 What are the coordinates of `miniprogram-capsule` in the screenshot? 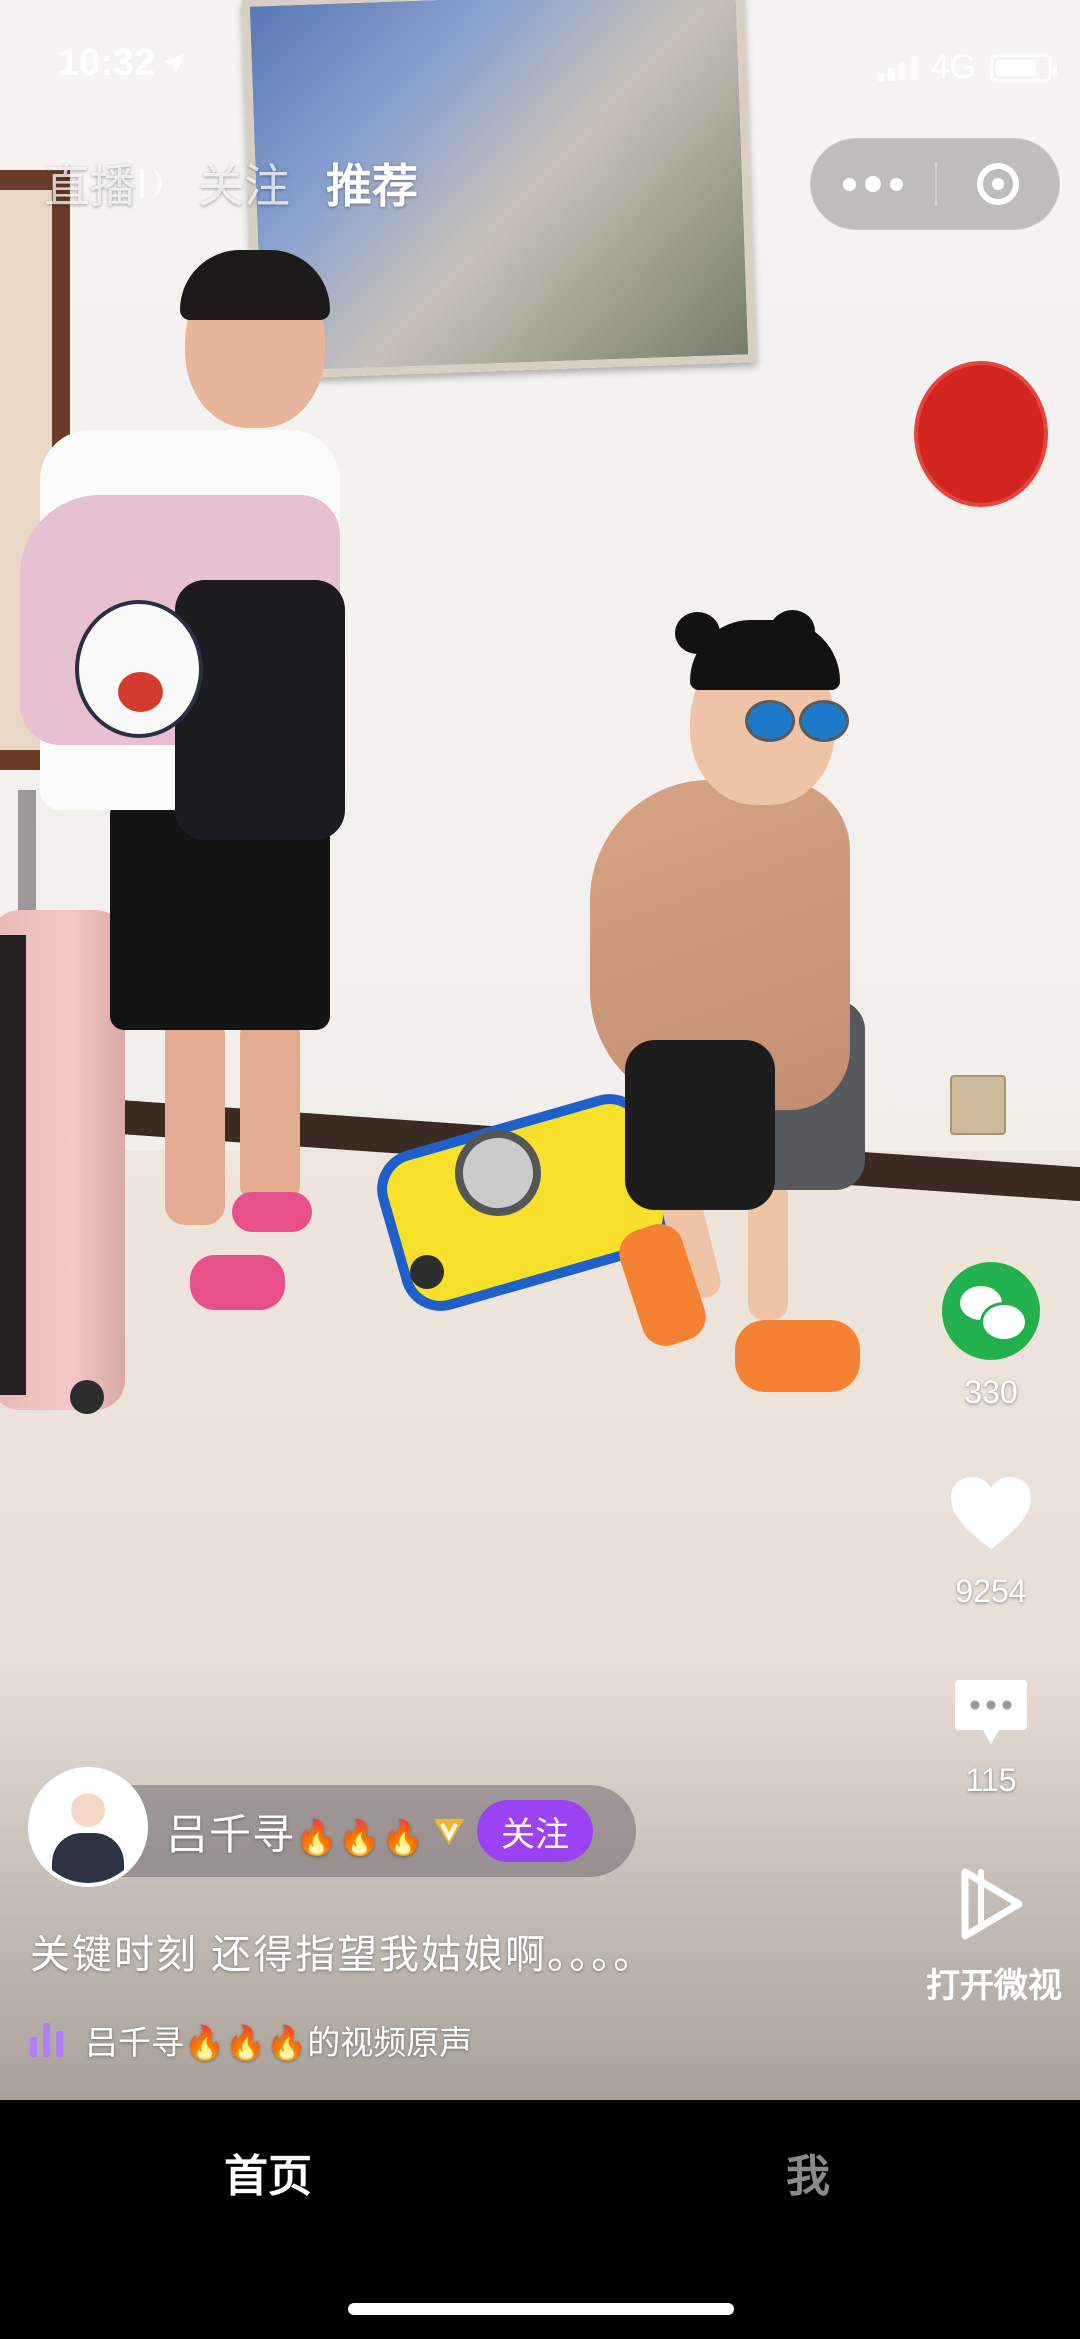 It's located at (935, 184).